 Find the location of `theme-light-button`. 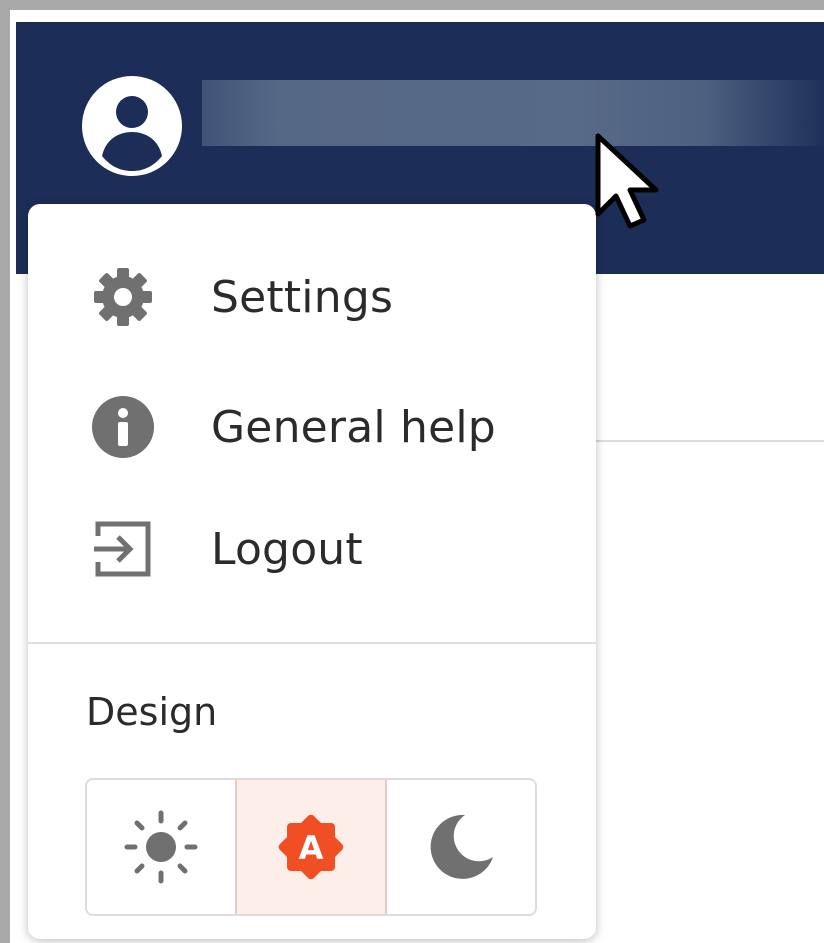

theme-light-button is located at coordinates (161, 847).